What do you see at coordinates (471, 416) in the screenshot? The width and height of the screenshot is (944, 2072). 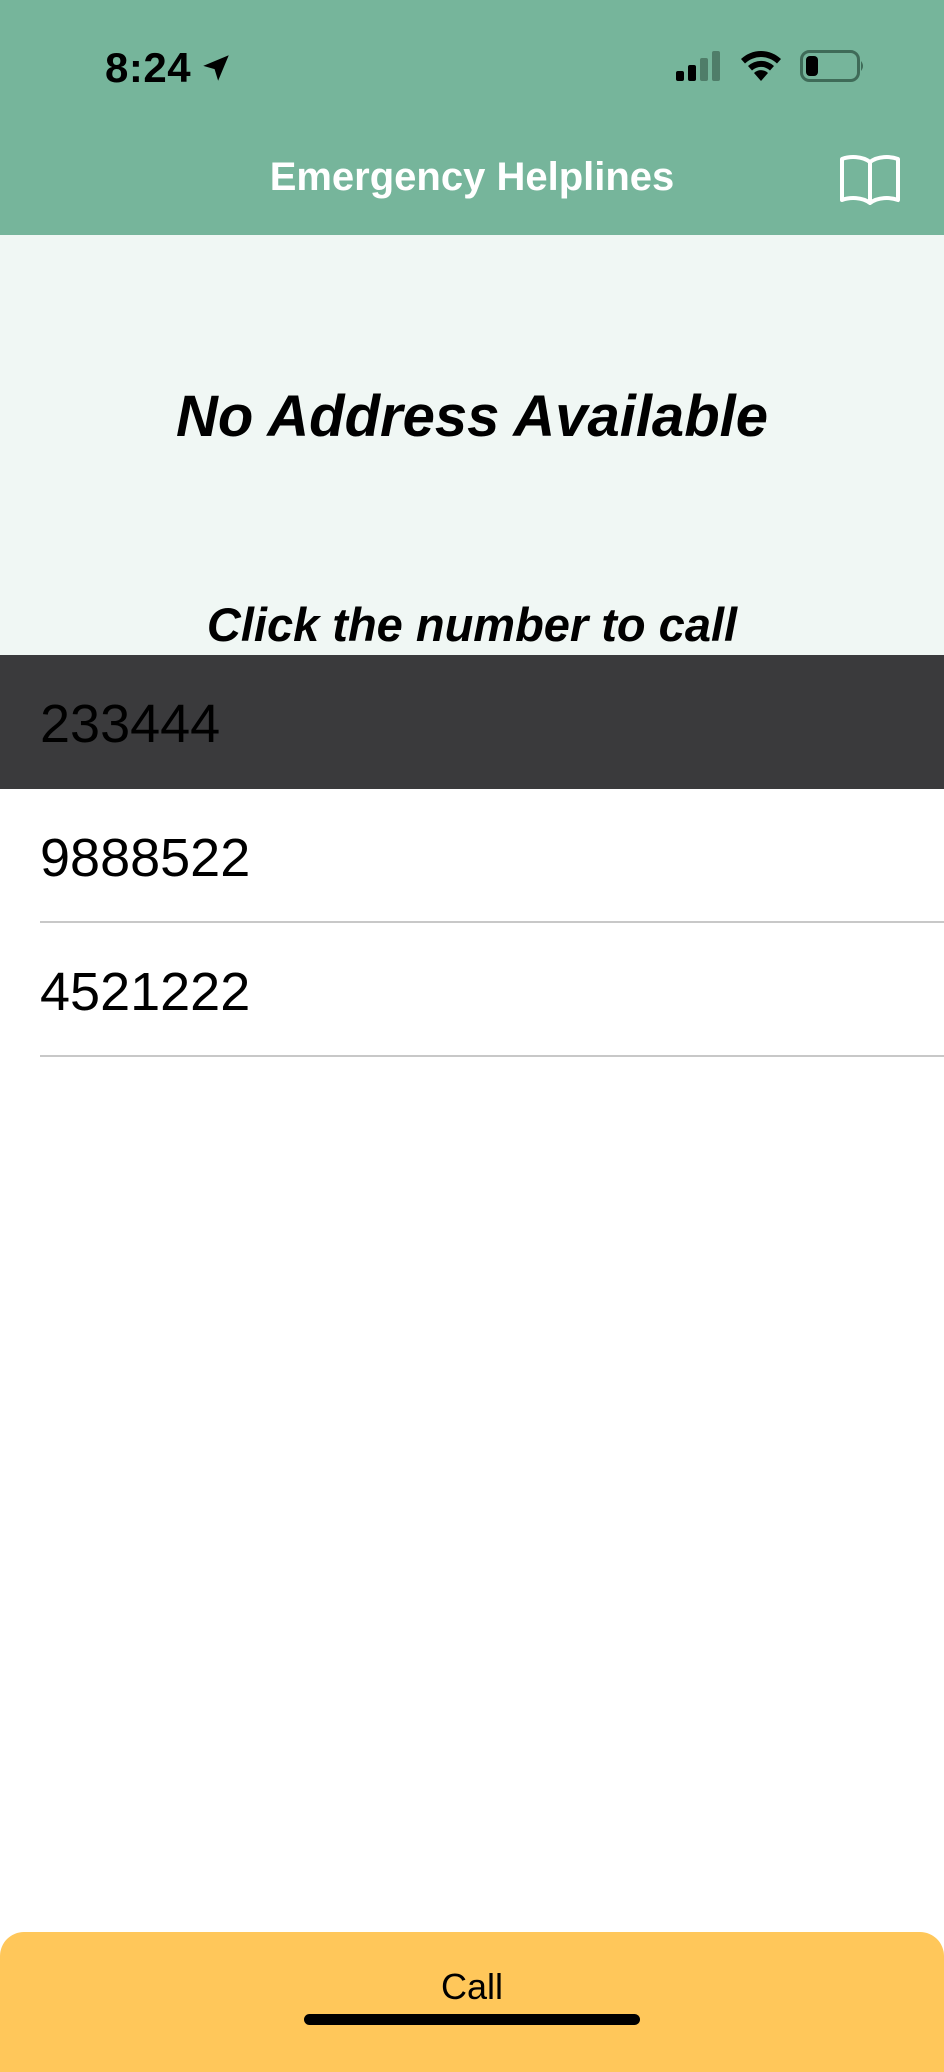 I see `address-text: No Address Available` at bounding box center [471, 416].